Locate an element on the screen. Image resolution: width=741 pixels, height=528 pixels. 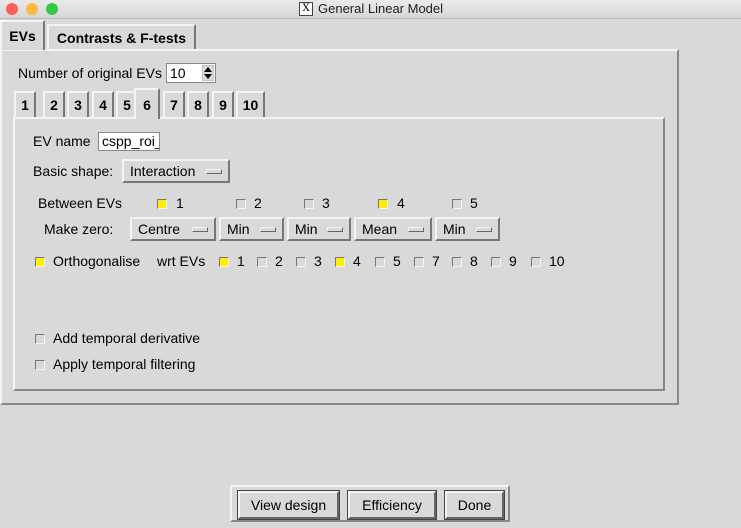
ev-tab-9: 9 is located at coordinates (223, 104).